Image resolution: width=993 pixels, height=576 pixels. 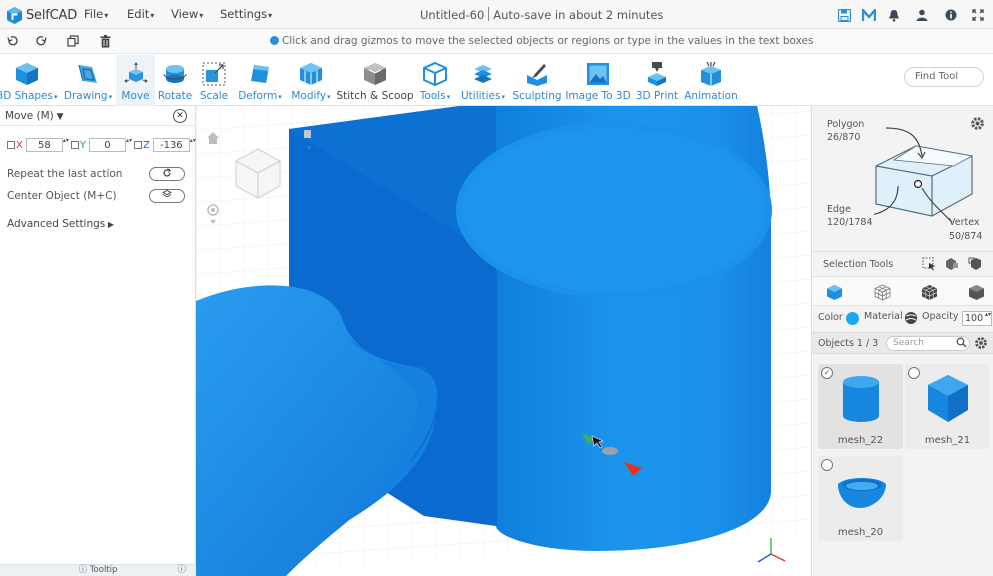 What do you see at coordinates (952, 265) in the screenshot?
I see `select-box-icon` at bounding box center [952, 265].